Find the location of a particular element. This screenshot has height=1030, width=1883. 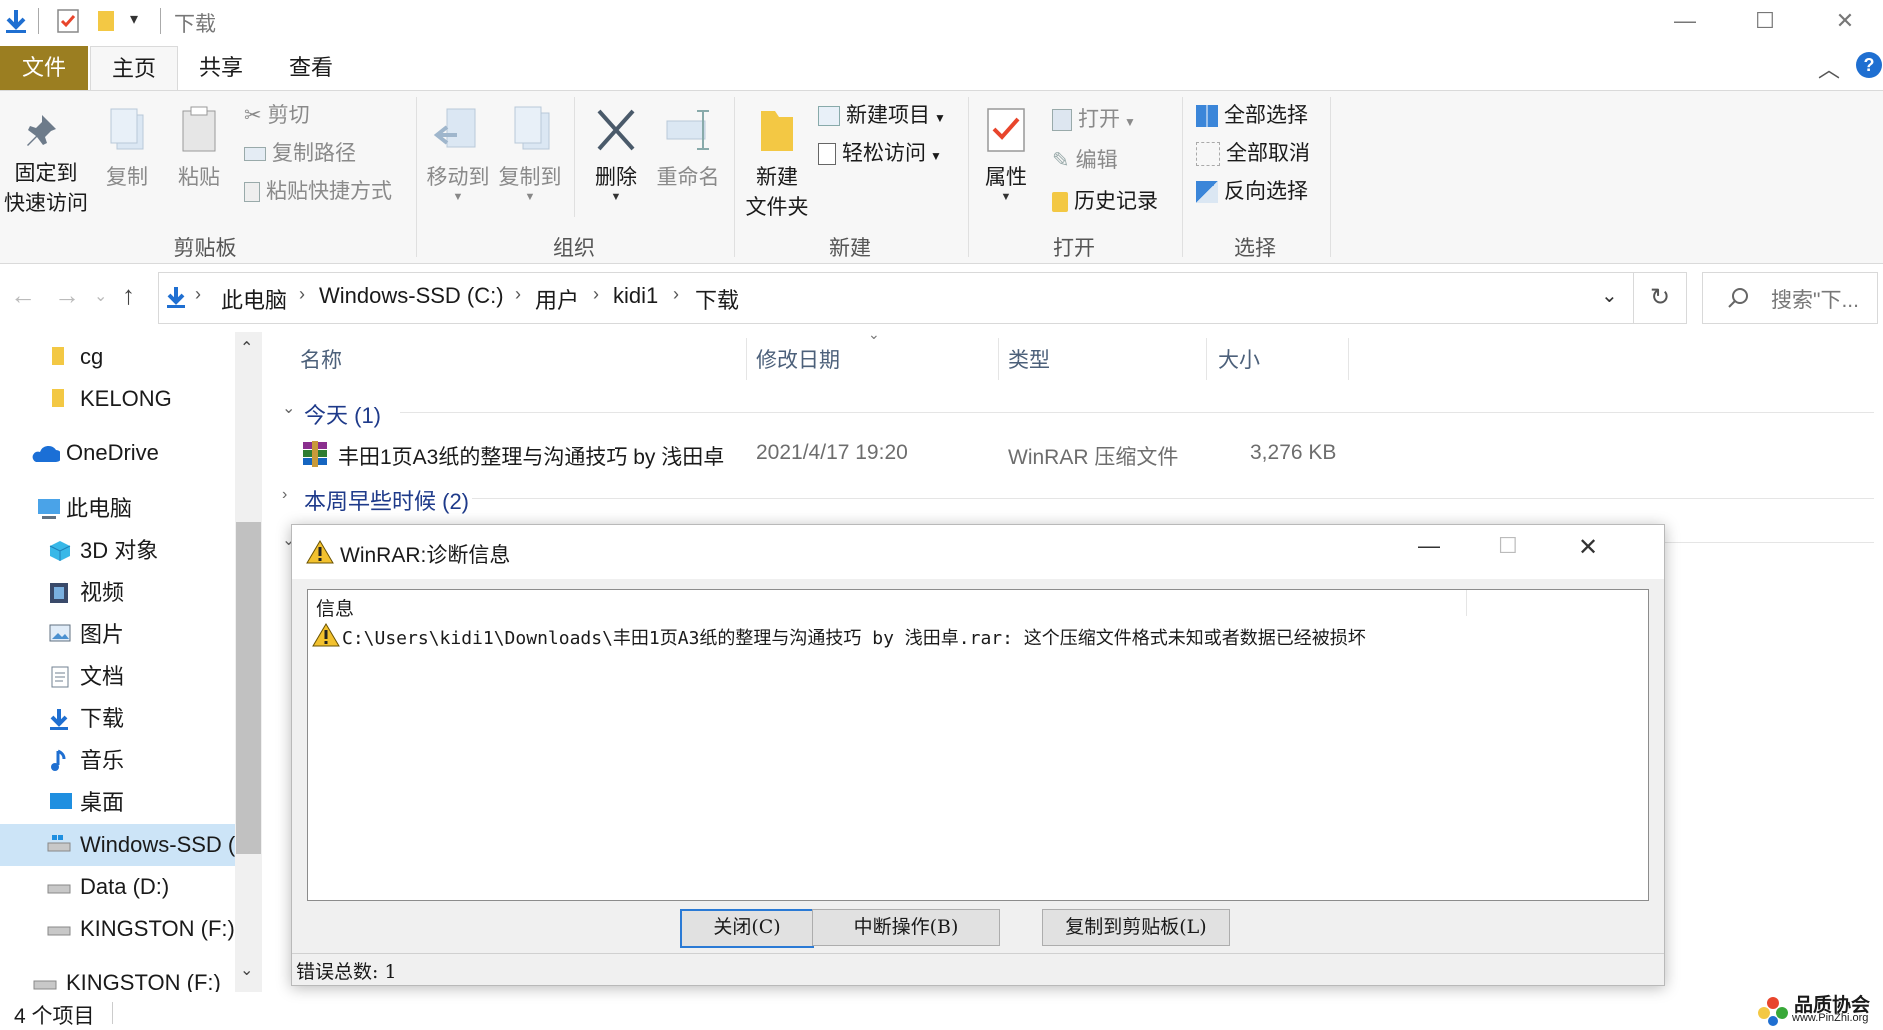

nav-item-windows-ssd: Windows-SSD (C:) is located at coordinates (131, 845).